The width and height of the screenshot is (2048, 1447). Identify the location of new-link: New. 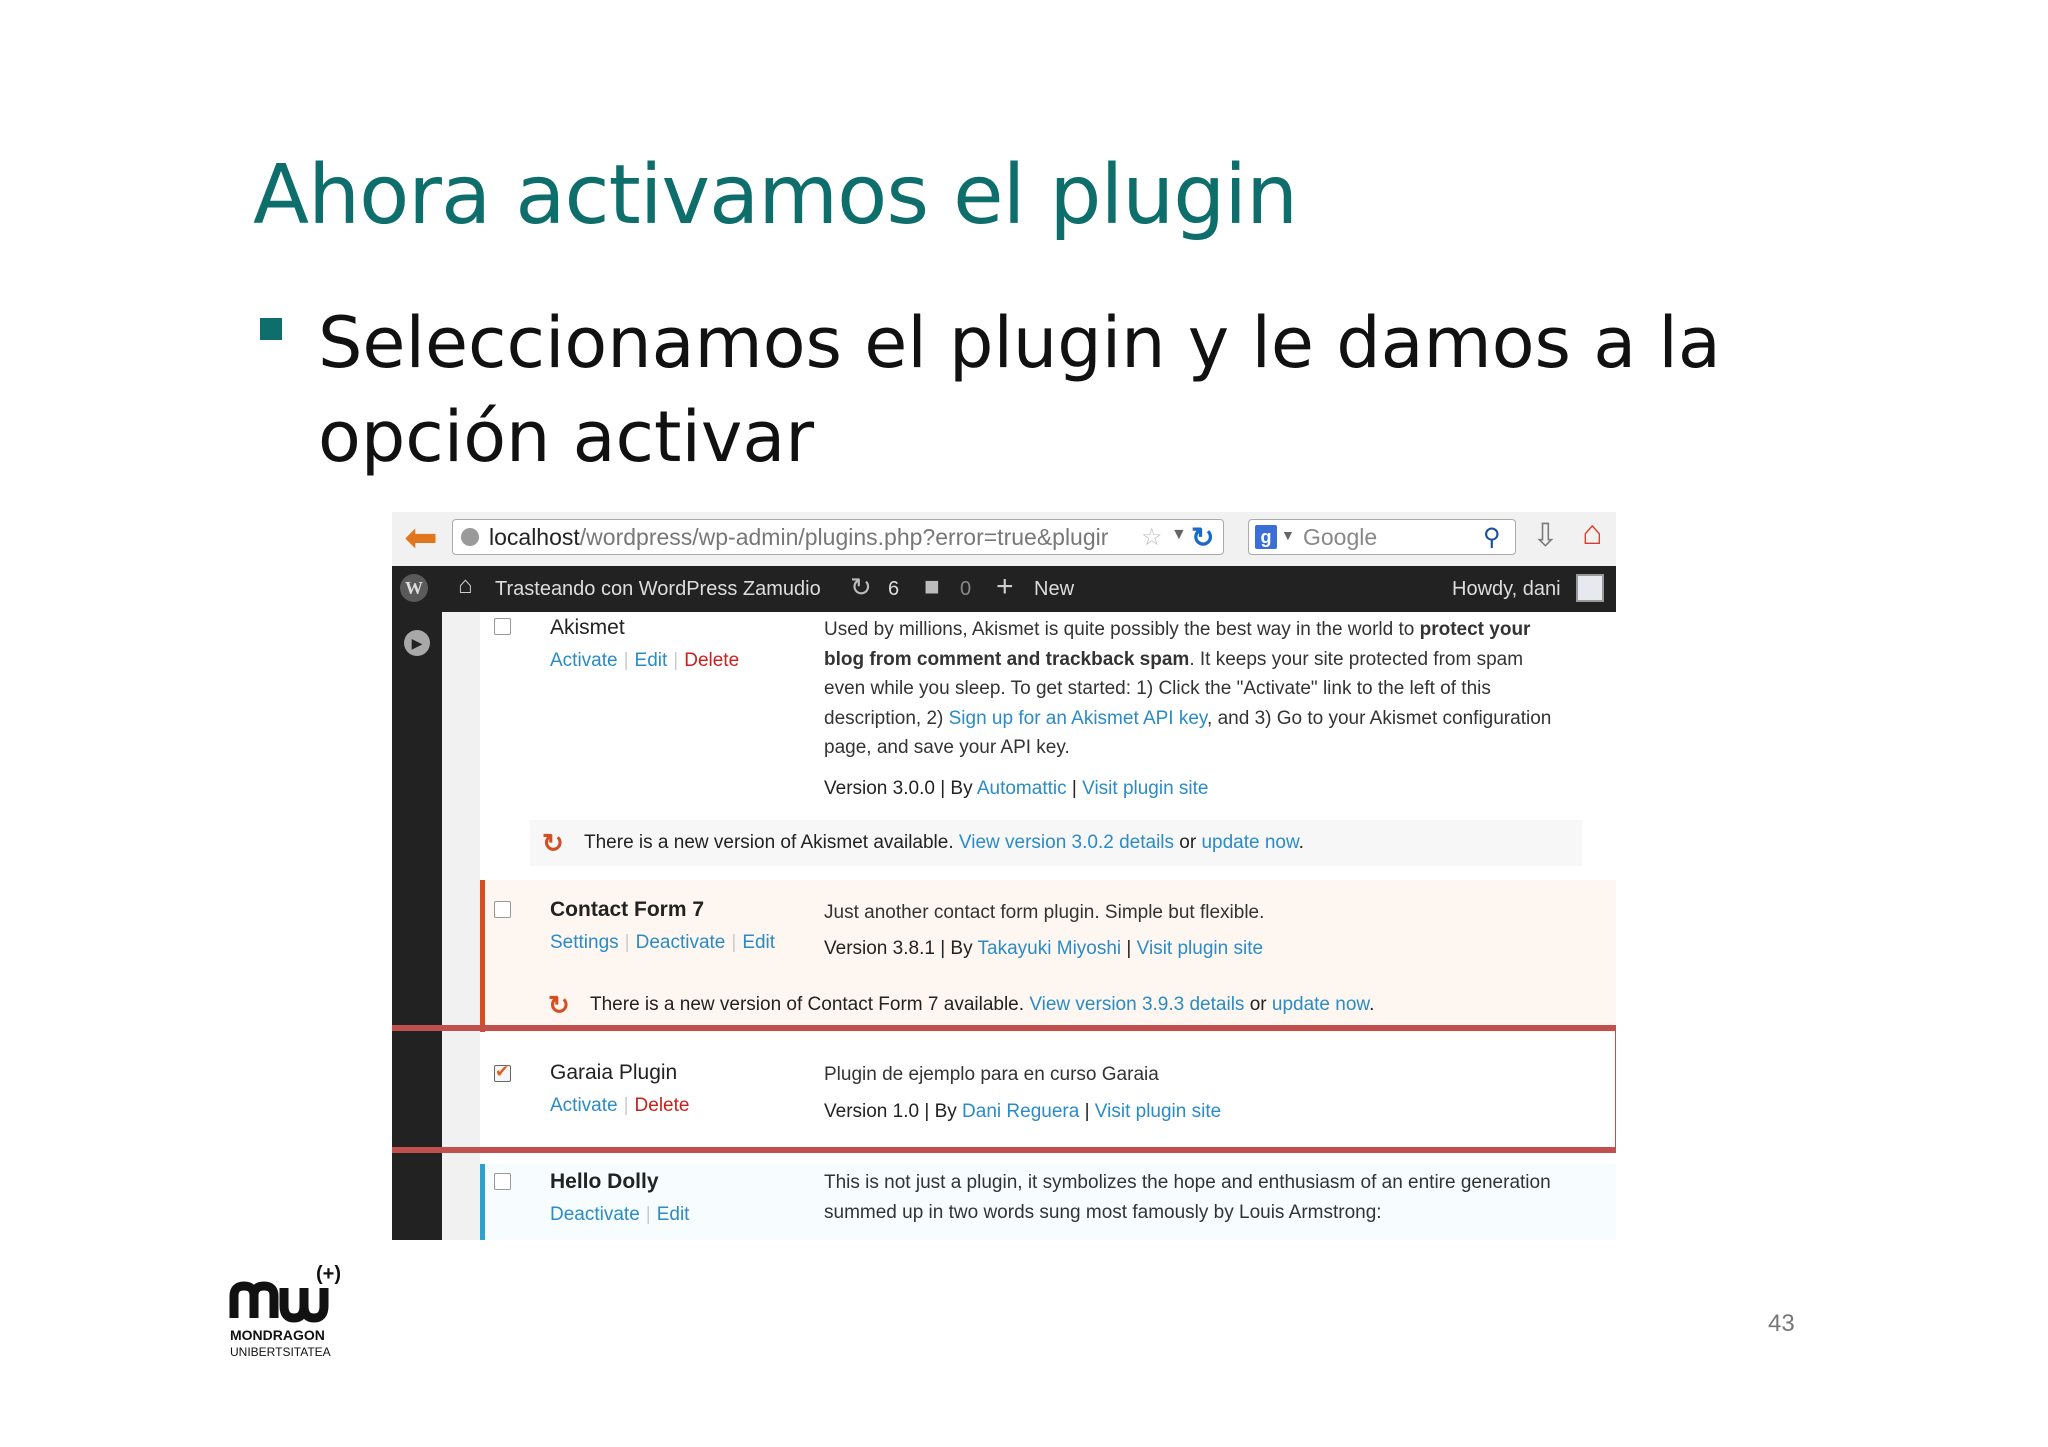
(1054, 589).